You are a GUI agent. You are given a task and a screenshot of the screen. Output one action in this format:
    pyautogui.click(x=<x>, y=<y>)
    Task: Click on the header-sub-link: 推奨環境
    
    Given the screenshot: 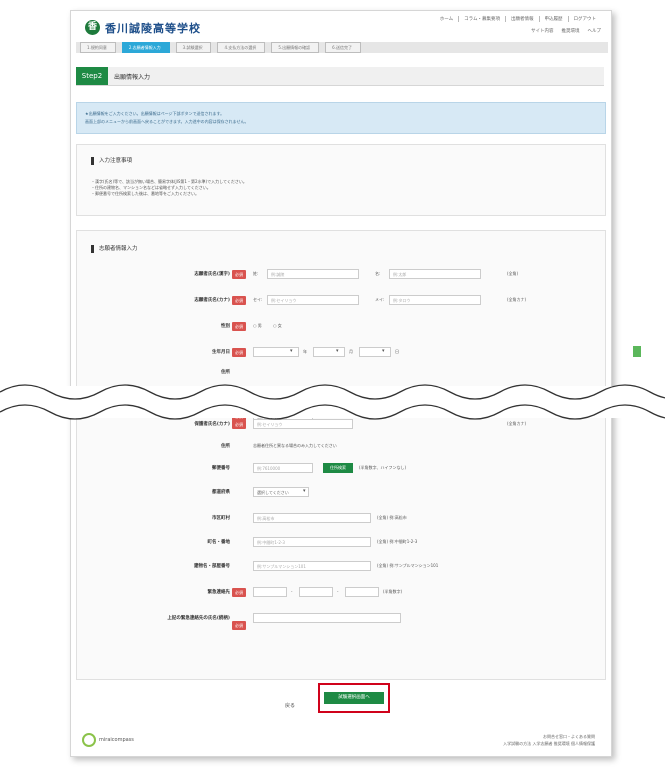 What is the action you would take?
    pyautogui.click(x=571, y=31)
    